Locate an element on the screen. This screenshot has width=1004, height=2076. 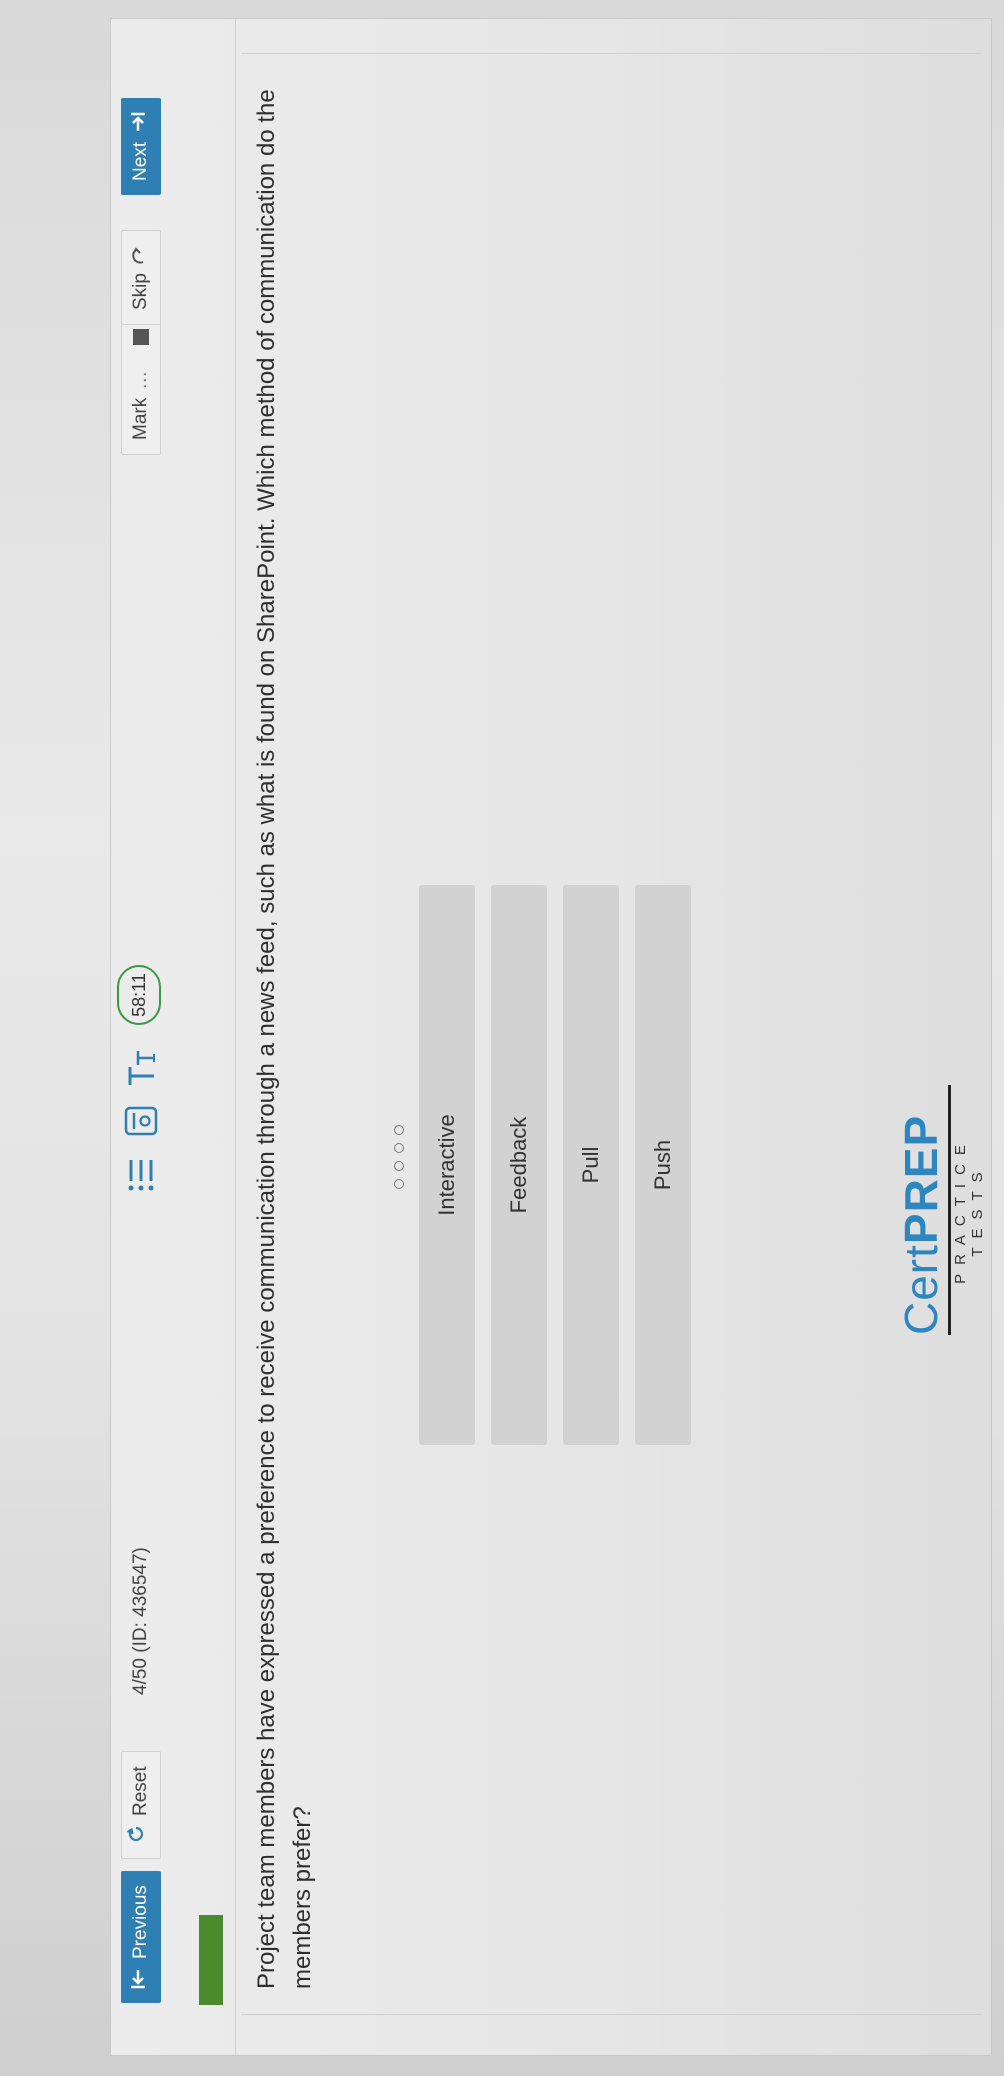
answer-option-feedback: Feedback is located at coordinates (519, 1165).